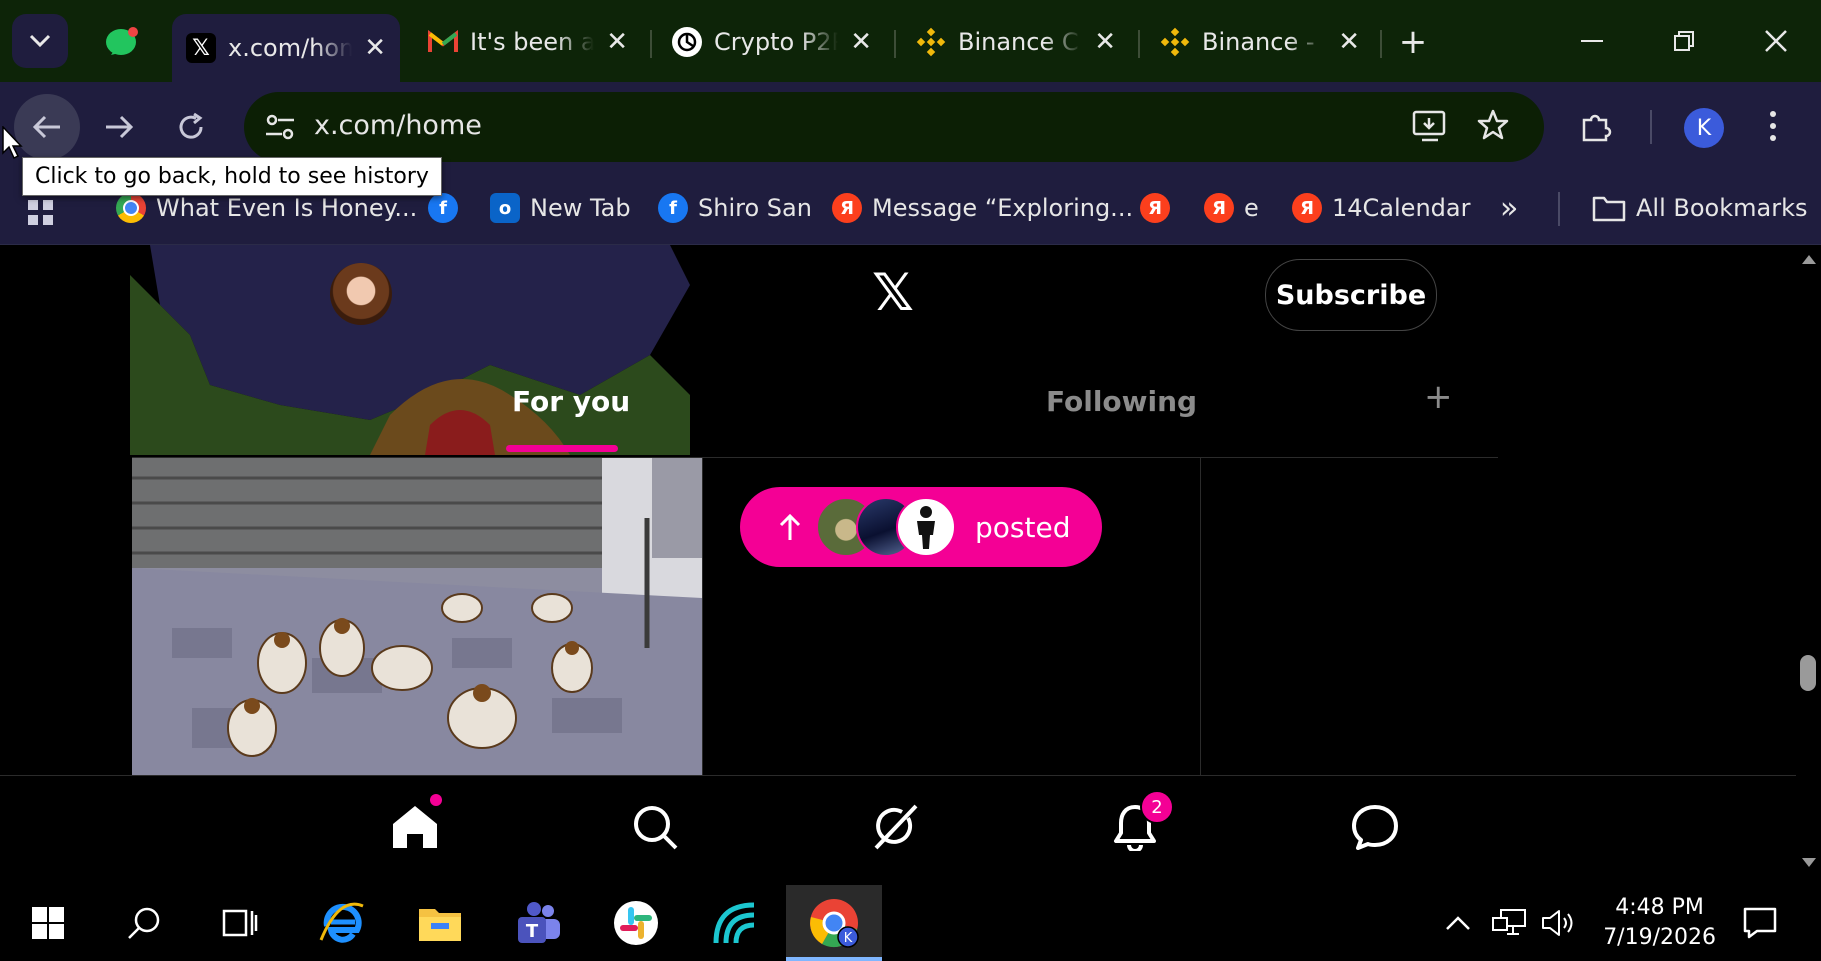 Image resolution: width=1821 pixels, height=961 pixels. Describe the element at coordinates (415, 827) in the screenshot. I see `nav-home` at that location.